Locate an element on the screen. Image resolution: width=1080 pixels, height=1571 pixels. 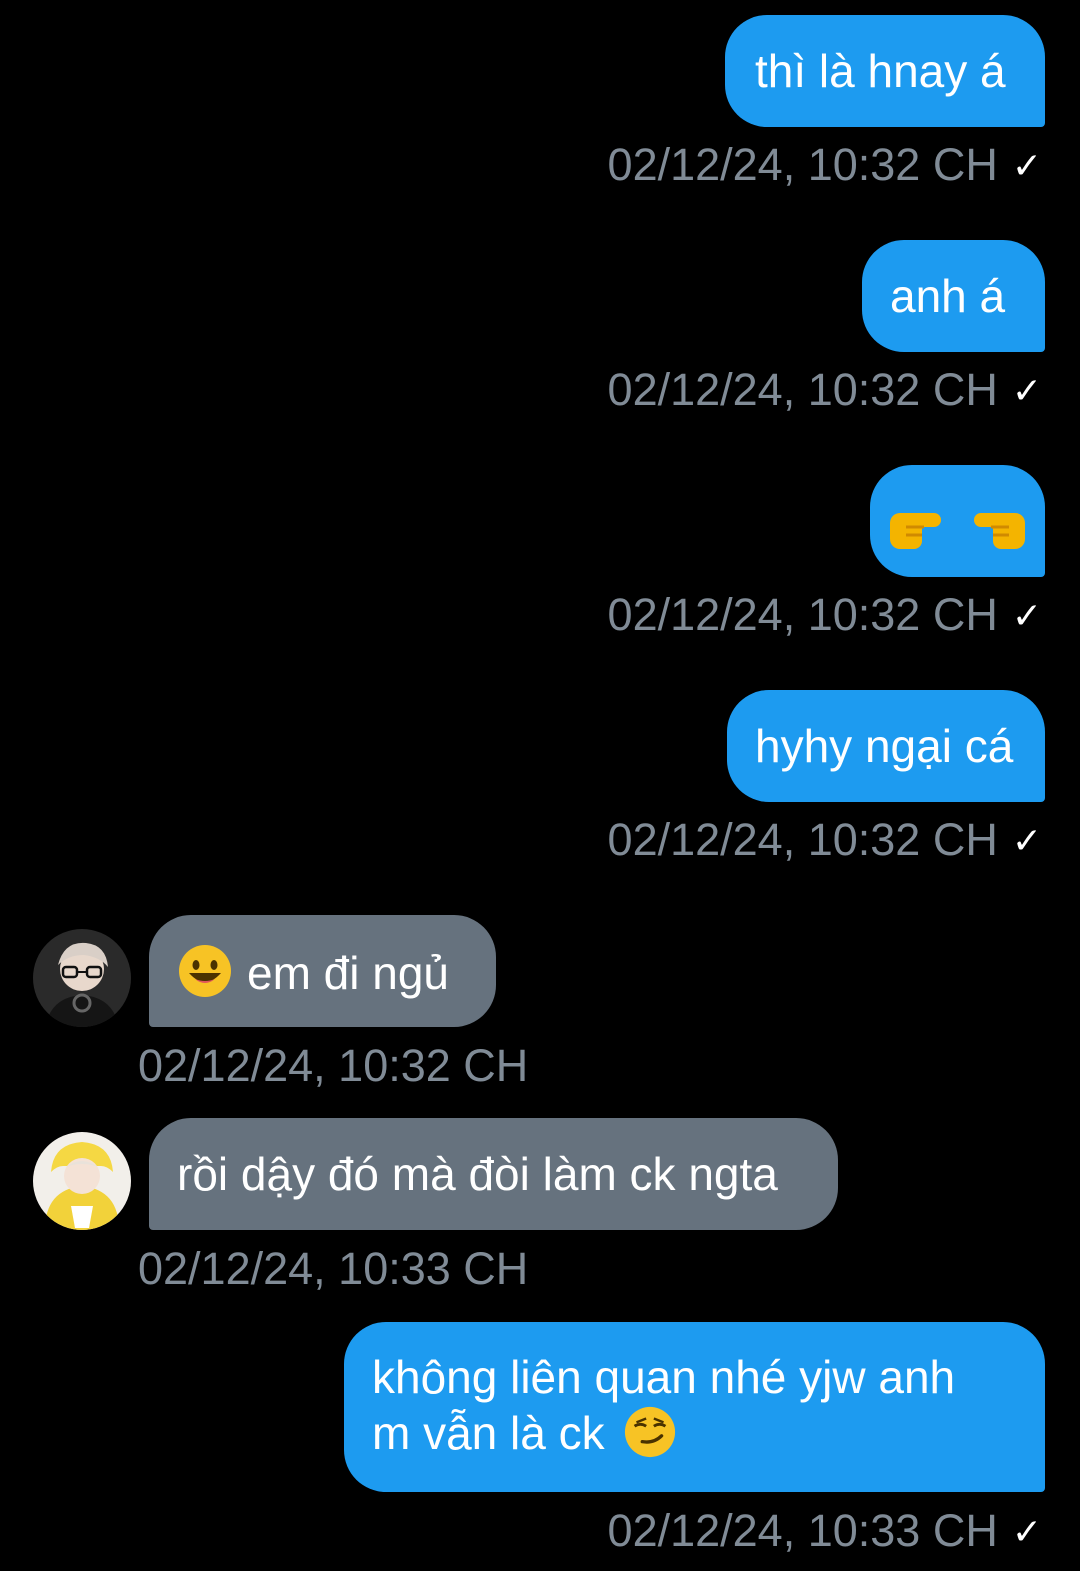
message-text: hyhy ngại cá is located at coordinates (884, 746).